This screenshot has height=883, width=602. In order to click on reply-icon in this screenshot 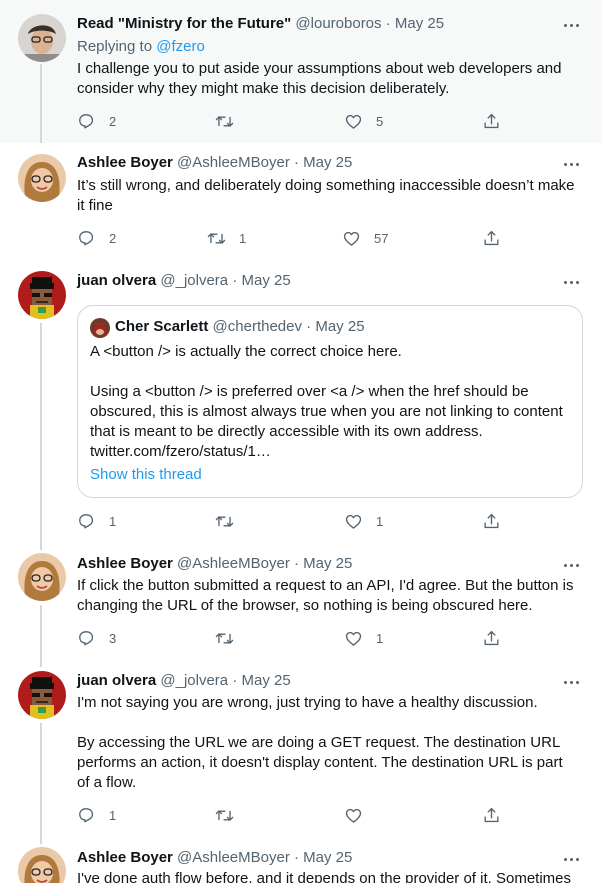, I will do `click(86, 238)`.